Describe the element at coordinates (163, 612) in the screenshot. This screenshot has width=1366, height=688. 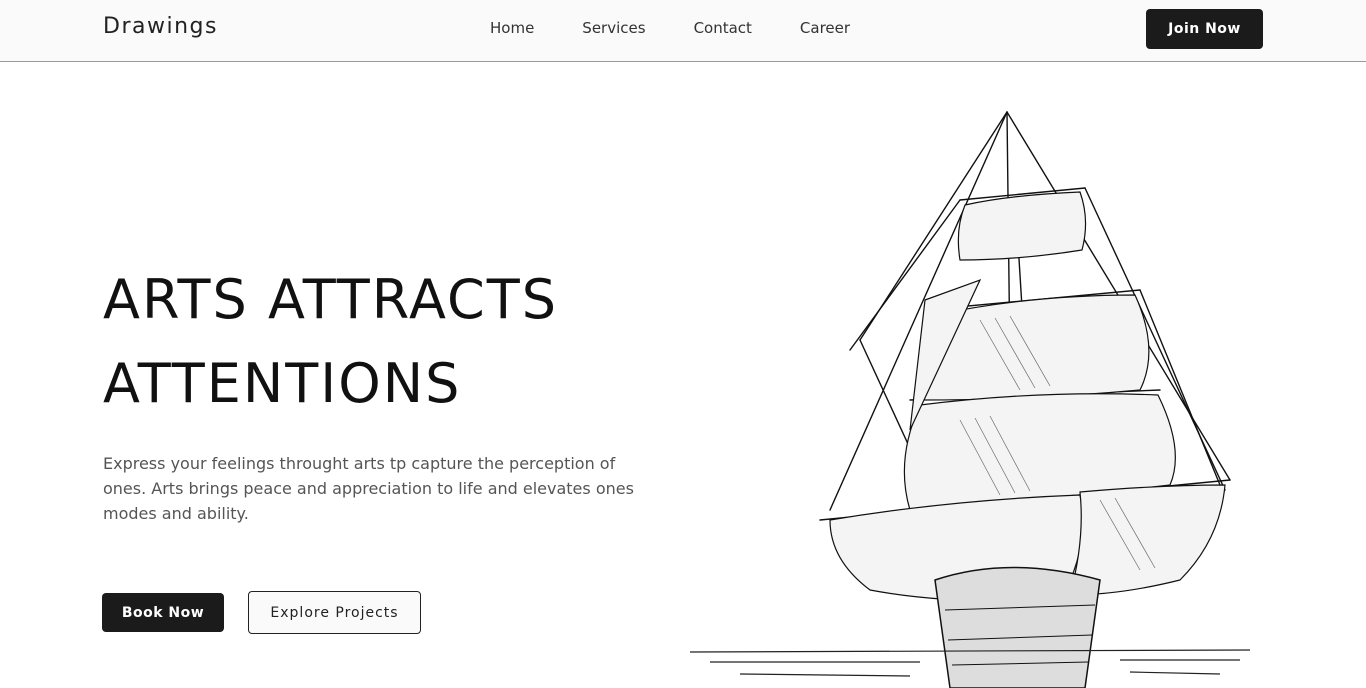
I see `book-now-button: Book Now` at that location.